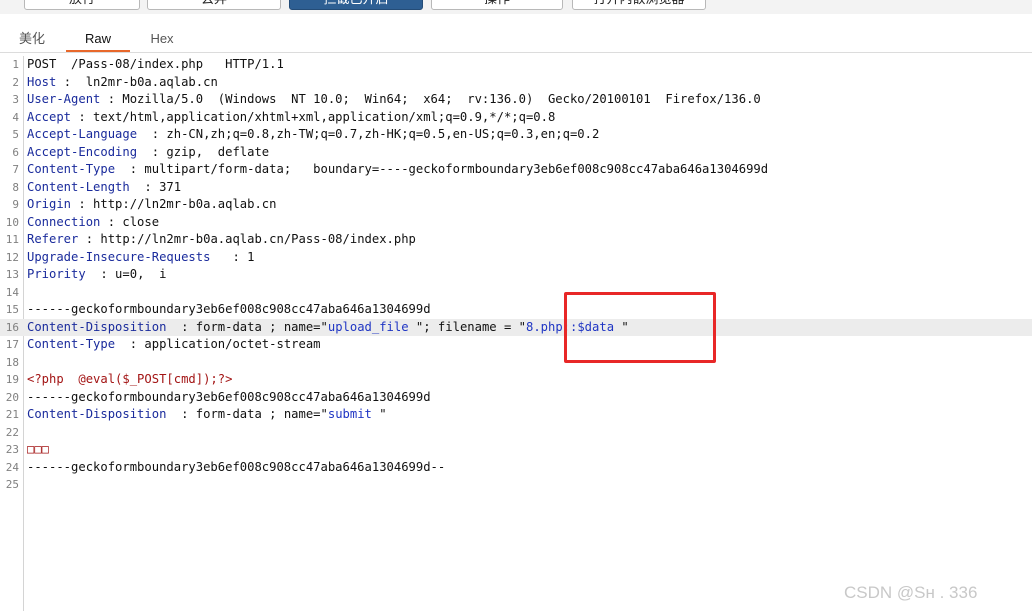 This screenshot has height=611, width=1032. Describe the element at coordinates (639, 5) in the screenshot. I see `open-browser-button: 打开内嵌浏览器` at that location.